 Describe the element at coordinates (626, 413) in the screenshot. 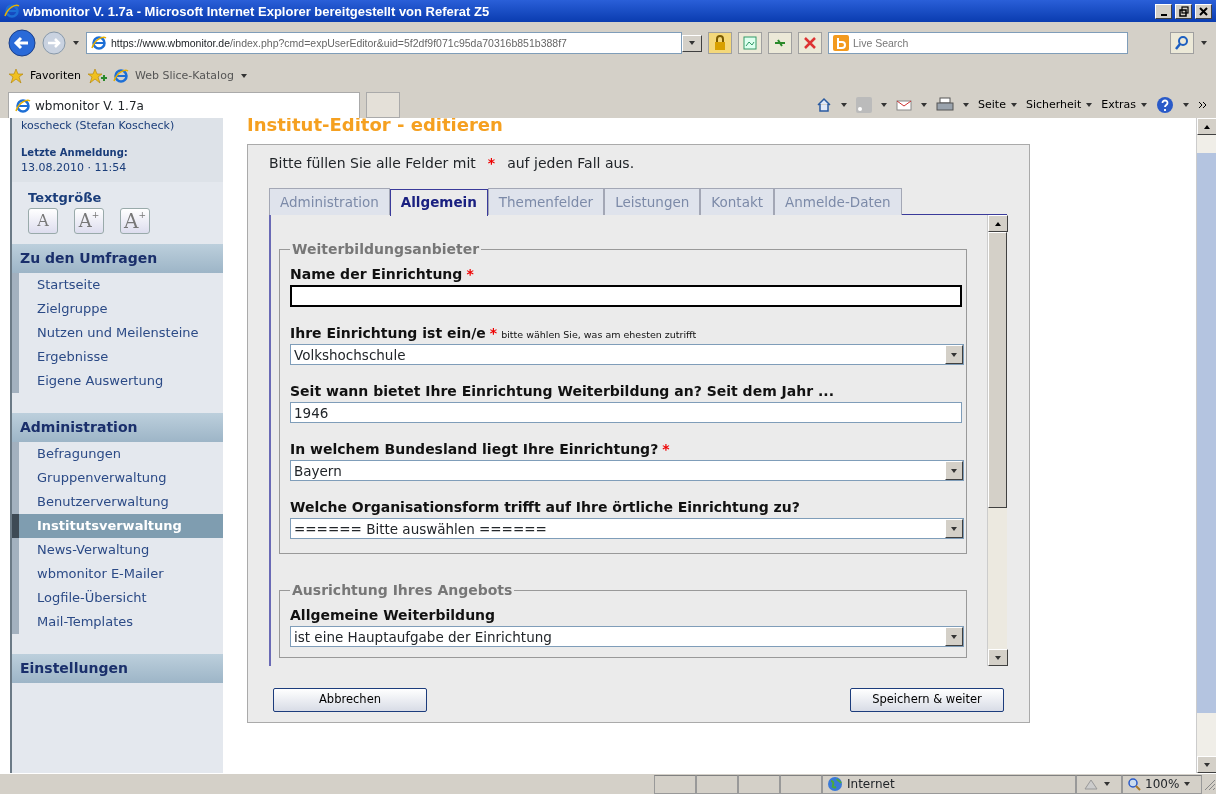

I see `text-field: 1946` at that location.